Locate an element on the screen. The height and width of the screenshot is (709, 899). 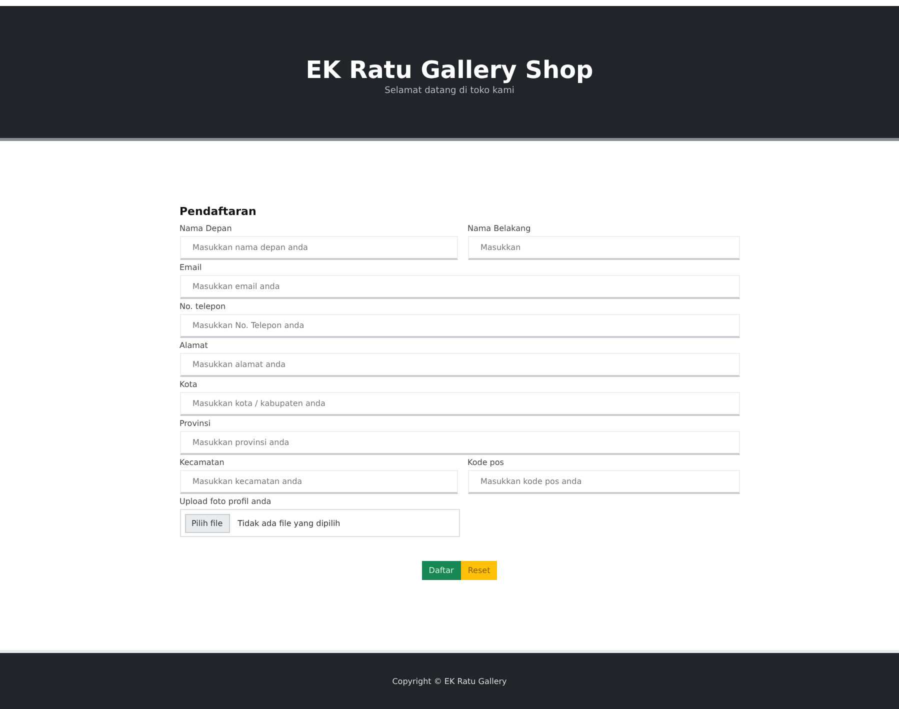
field-label: No. telepon is located at coordinates (203, 306).